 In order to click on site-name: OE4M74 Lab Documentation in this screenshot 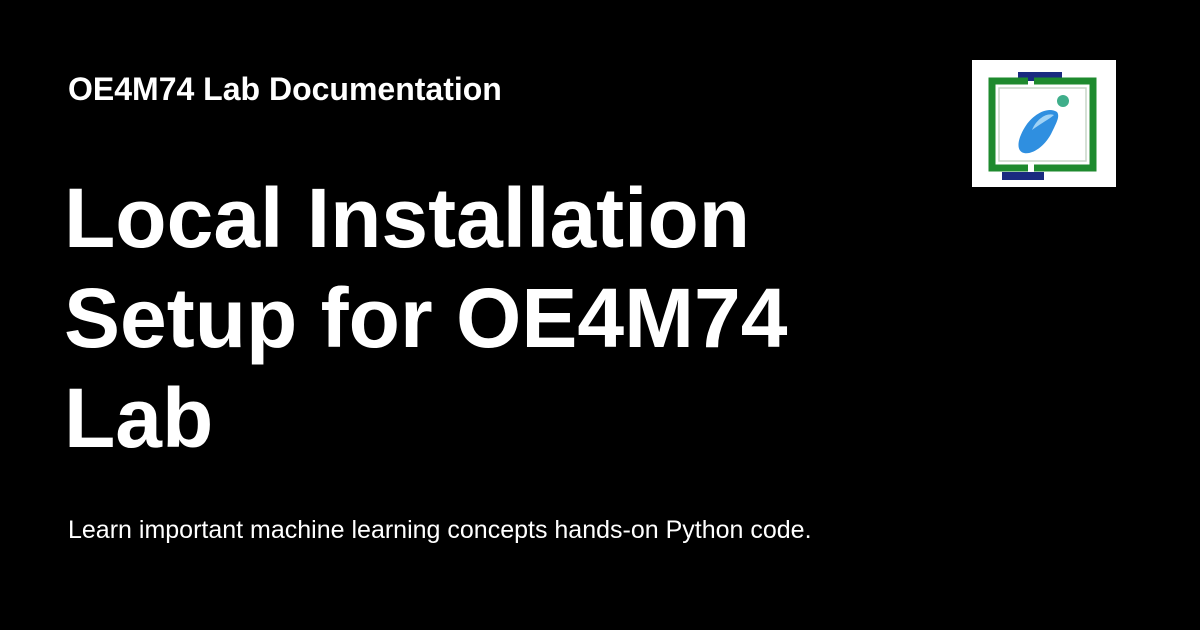, I will do `click(285, 89)`.